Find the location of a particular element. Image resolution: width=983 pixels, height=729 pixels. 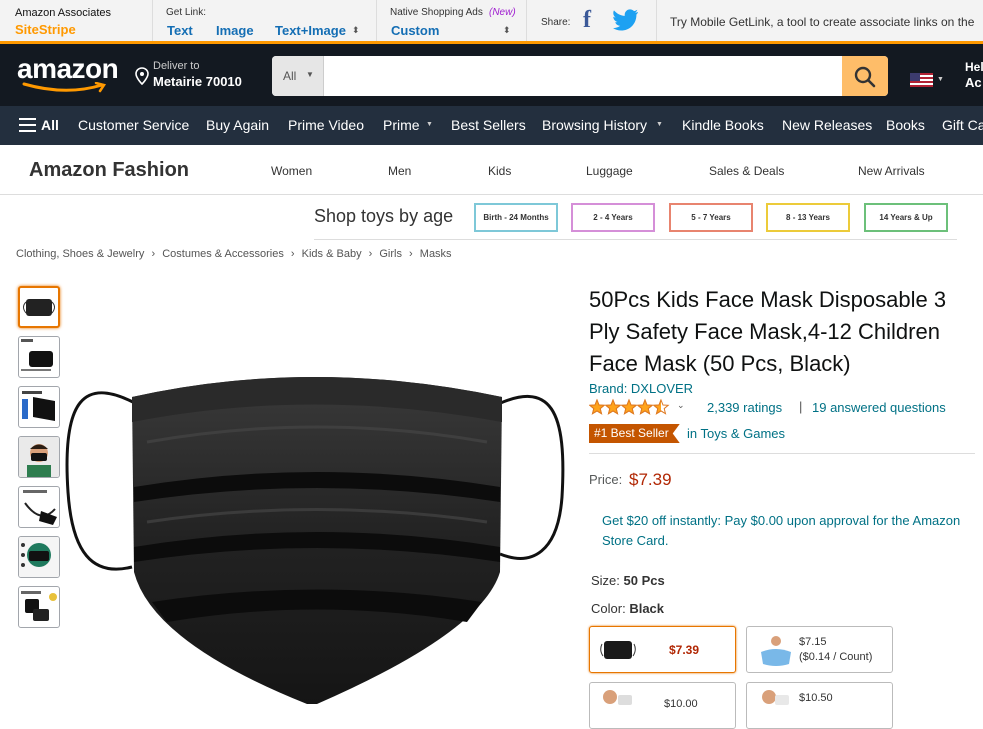

nav-all: All is located at coordinates (50, 125).